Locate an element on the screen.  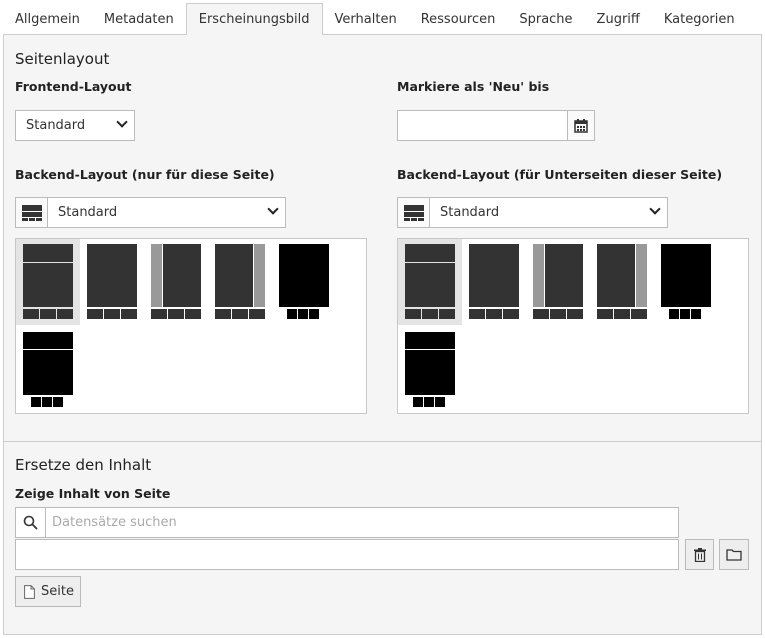
calendar-button is located at coordinates (581, 125).